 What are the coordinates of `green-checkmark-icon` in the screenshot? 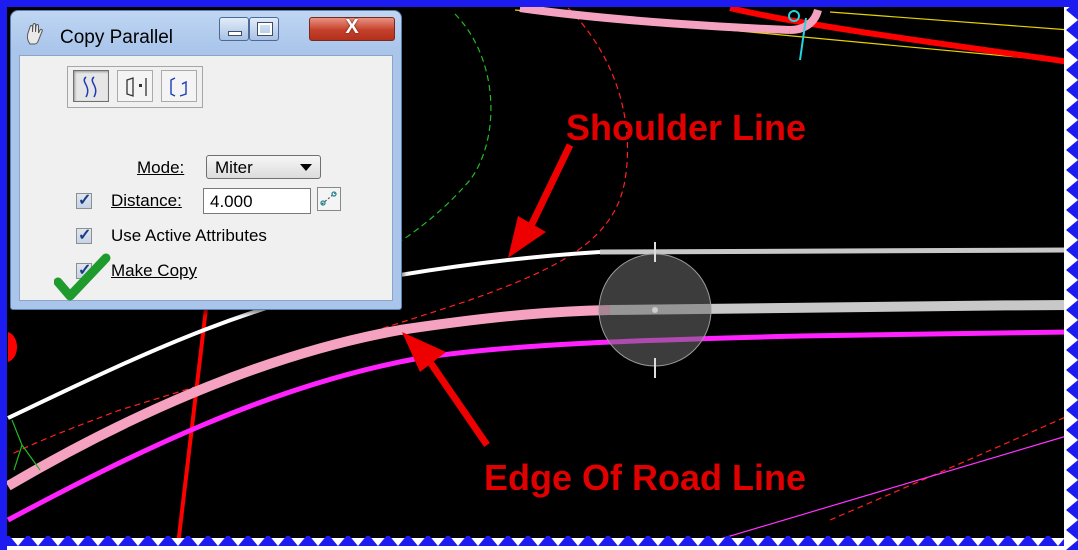 It's located at (82, 277).